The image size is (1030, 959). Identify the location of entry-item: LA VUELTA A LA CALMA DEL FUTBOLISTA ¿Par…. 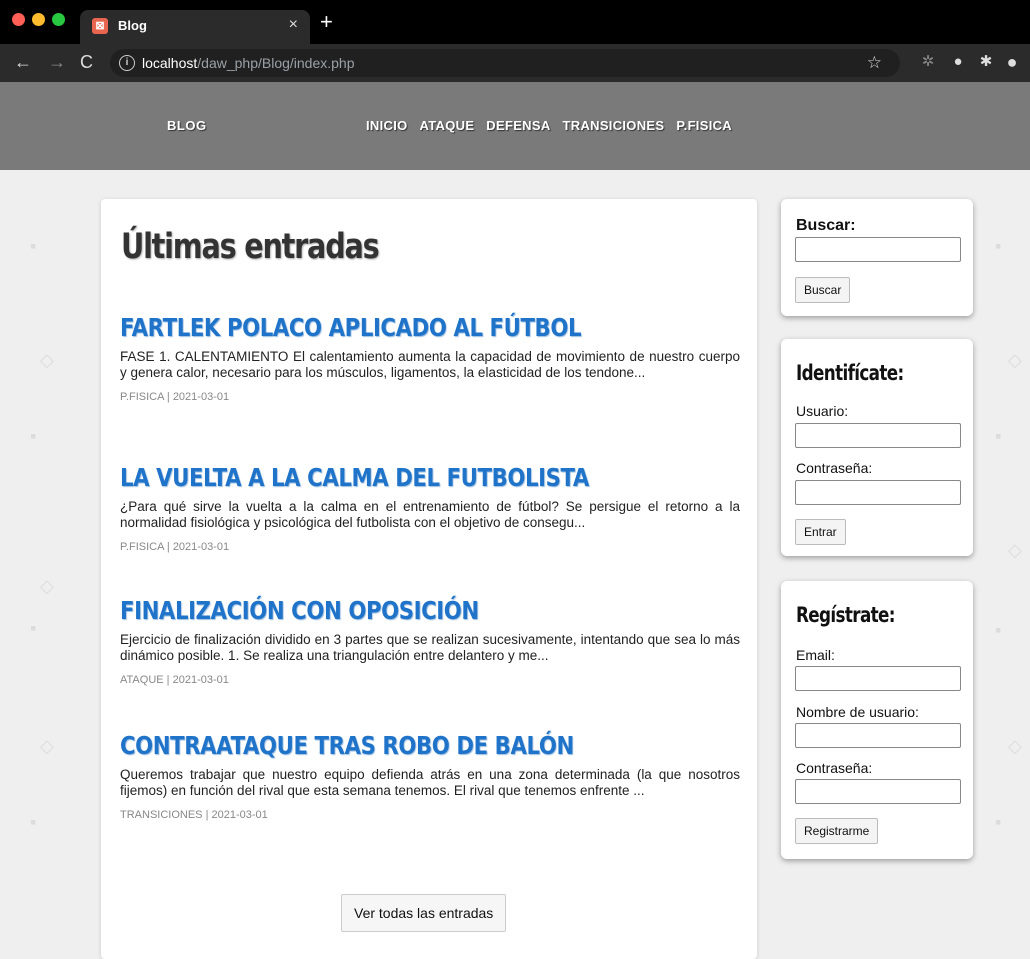
(430, 507).